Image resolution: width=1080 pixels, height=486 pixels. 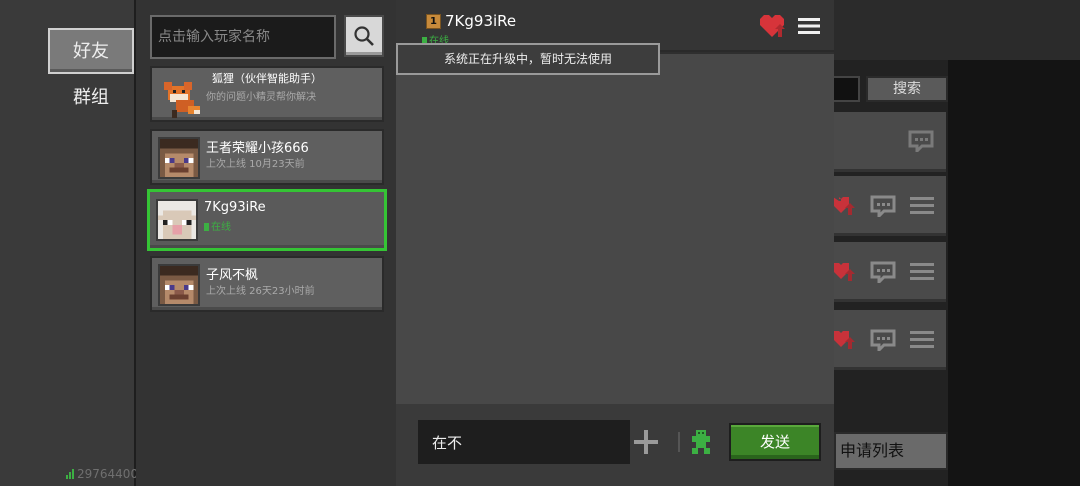 What do you see at coordinates (433, 21) in the screenshot?
I see `level-badge: 1` at bounding box center [433, 21].